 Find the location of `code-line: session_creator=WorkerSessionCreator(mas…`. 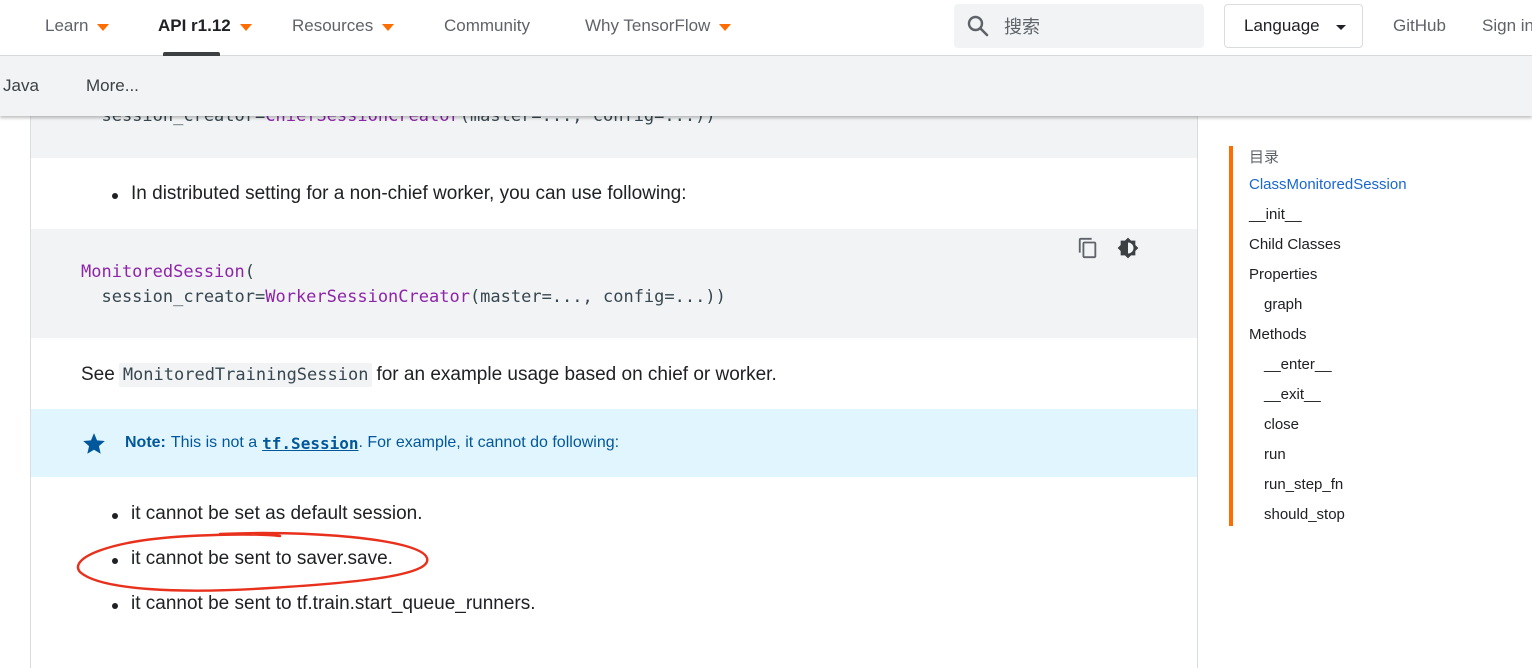

code-line: session_creator=WorkerSessionCreator(mas… is located at coordinates (403, 297).